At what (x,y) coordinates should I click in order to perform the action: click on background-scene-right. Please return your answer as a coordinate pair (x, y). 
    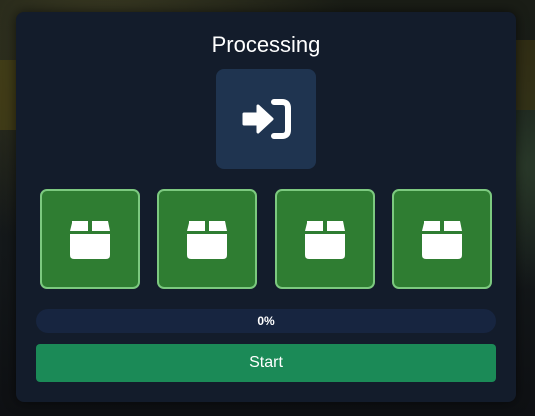
    Looking at the image, I should click on (525, 75).